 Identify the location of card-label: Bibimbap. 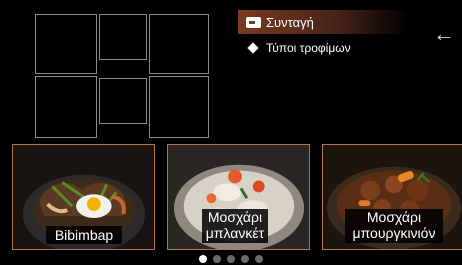
(84, 235).